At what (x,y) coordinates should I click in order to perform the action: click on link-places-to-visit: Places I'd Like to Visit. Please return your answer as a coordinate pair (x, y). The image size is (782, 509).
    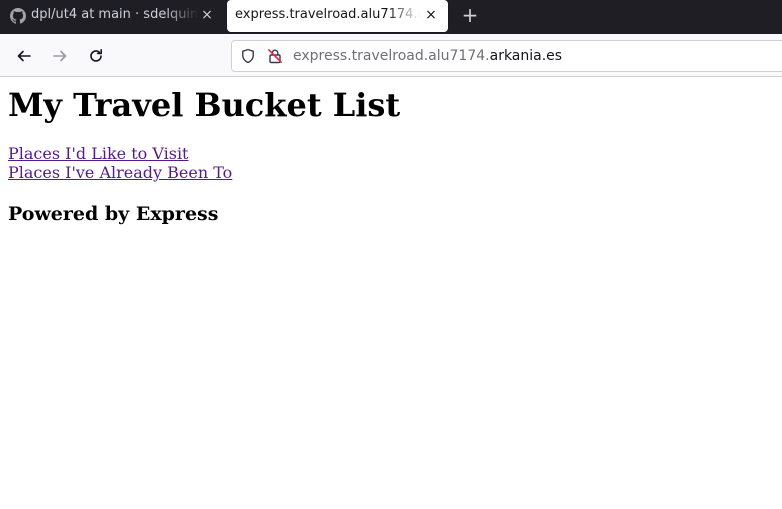
    Looking at the image, I should click on (120, 153).